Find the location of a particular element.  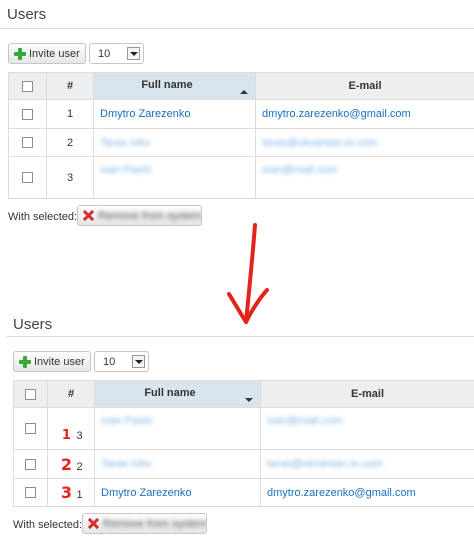

row-num-cell: 1 3 is located at coordinates (71, 428).